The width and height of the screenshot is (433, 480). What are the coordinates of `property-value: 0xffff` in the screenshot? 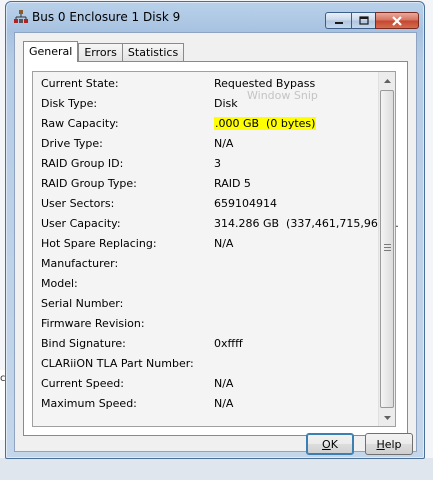 It's located at (228, 343).